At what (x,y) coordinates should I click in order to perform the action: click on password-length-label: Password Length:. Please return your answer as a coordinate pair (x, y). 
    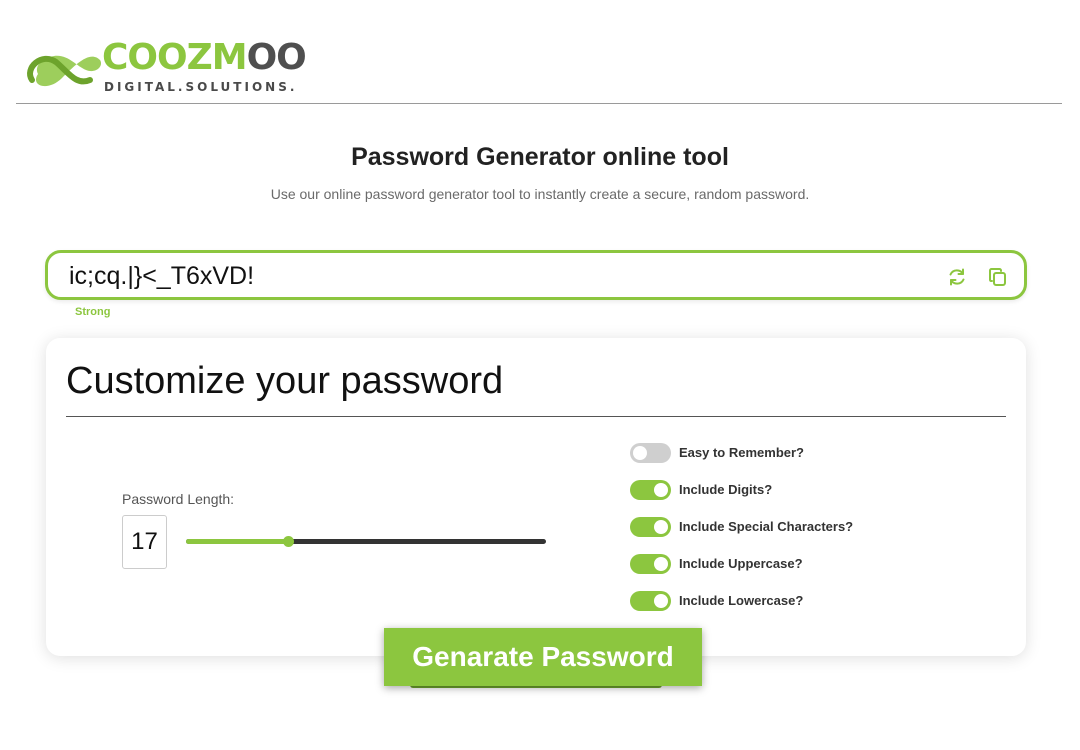
    Looking at the image, I should click on (178, 499).